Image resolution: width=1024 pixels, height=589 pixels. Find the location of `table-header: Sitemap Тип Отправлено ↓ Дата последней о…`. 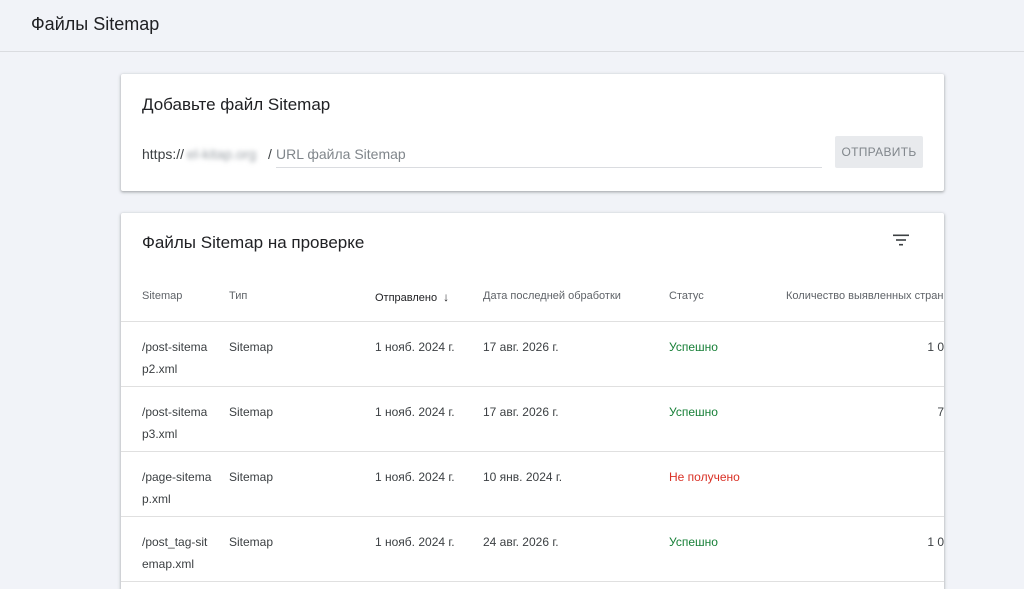

table-header: Sitemap Тип Отправлено ↓ Дата последней о… is located at coordinates (532, 301).